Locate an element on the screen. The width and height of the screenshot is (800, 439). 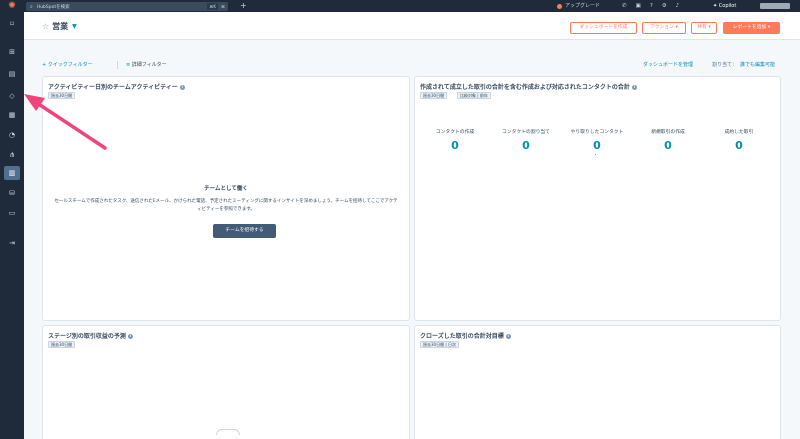
invite-team-button: チームを招待する is located at coordinates (244, 231).